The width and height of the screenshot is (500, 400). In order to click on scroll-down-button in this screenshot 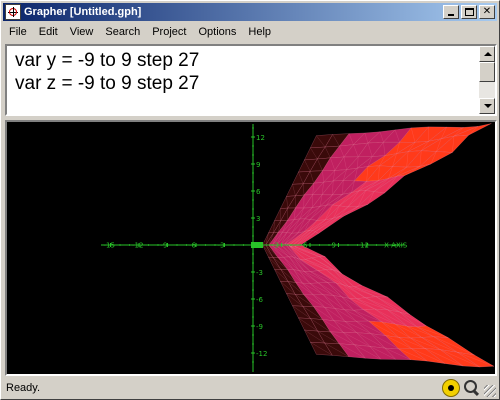, I will do `click(487, 106)`.